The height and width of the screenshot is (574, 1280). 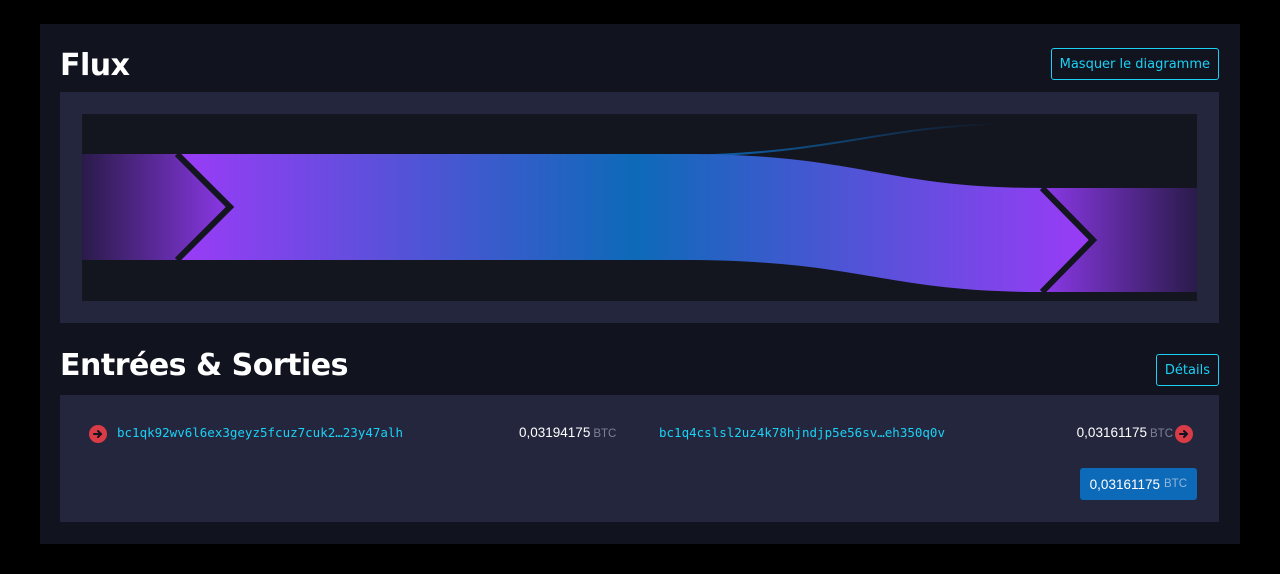 I want to click on inputs-outputs-title: Entrées & Sorties, so click(x=204, y=365).